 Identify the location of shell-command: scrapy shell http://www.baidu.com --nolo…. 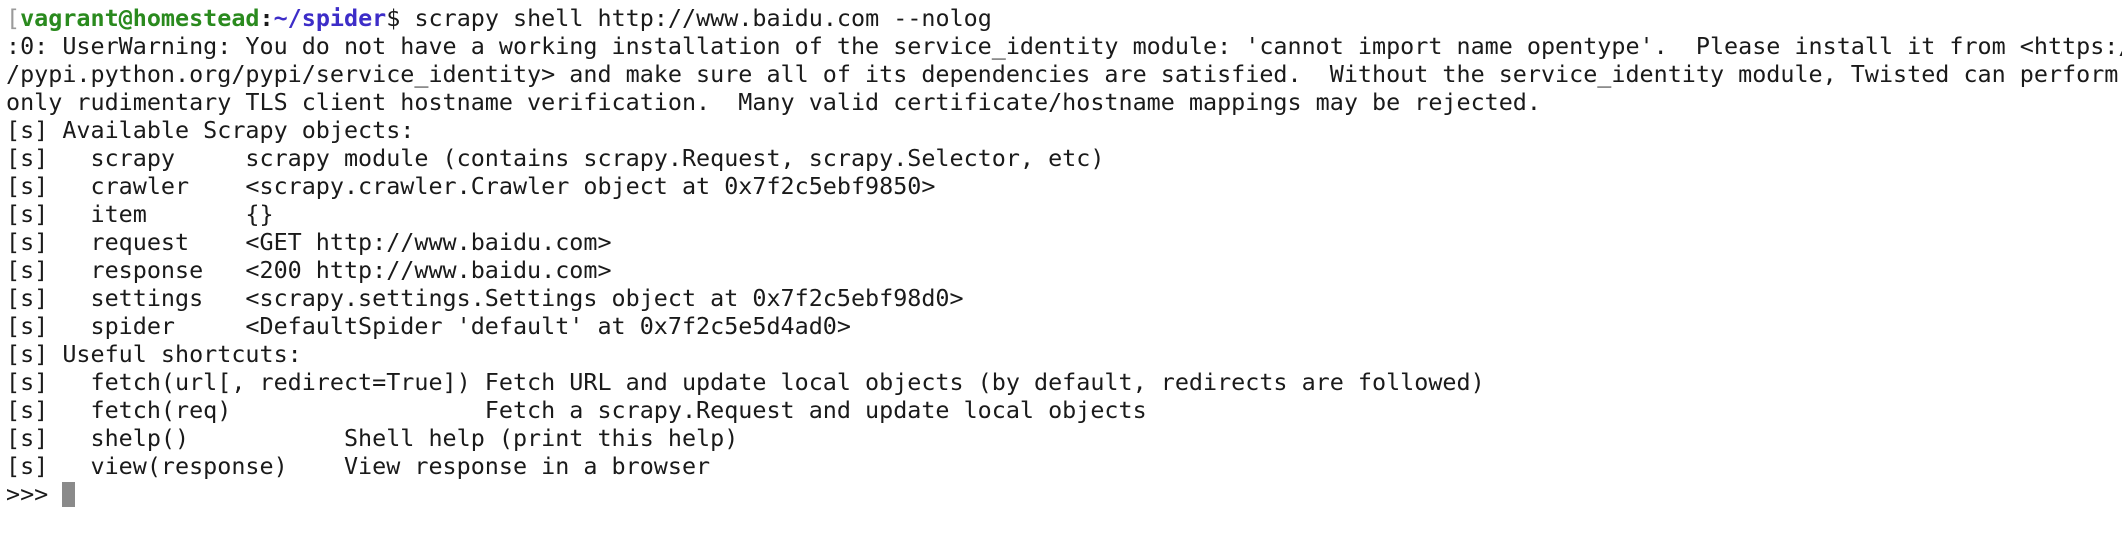
(696, 18).